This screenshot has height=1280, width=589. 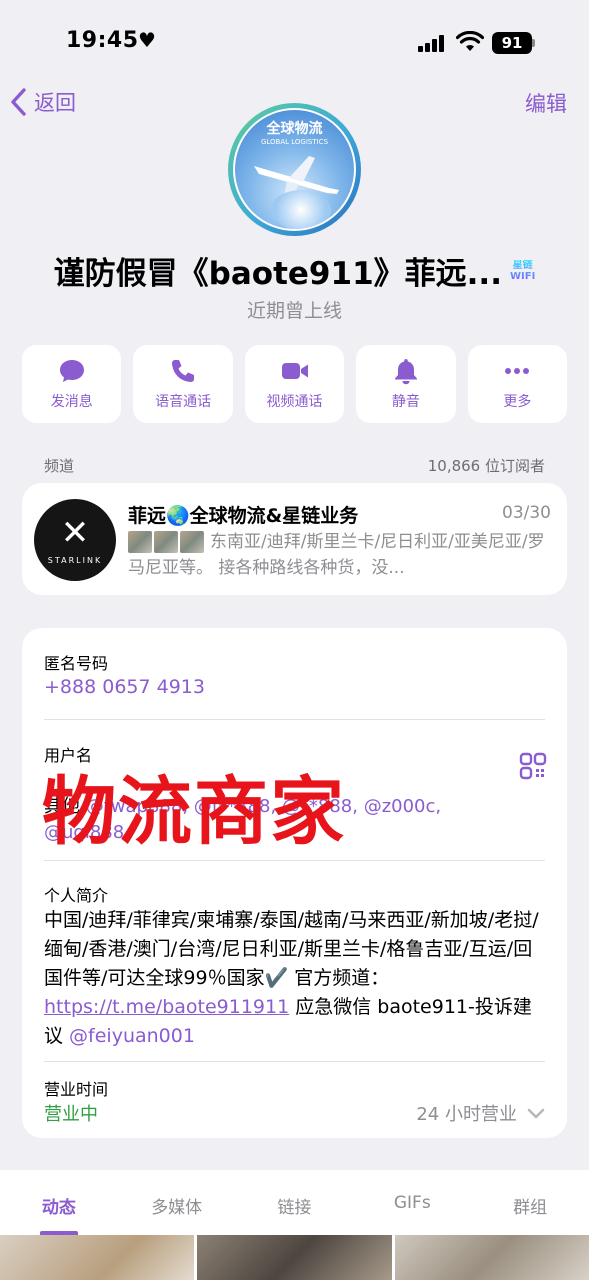 I want to click on status-time: 19:45, so click(x=102, y=40).